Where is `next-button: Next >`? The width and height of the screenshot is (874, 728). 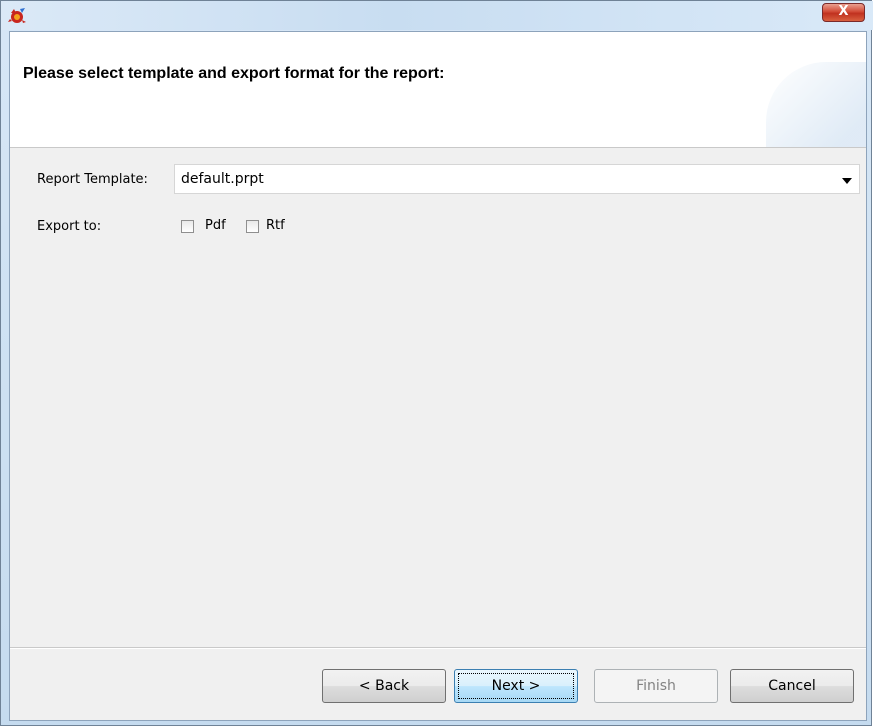 next-button: Next > is located at coordinates (516, 686).